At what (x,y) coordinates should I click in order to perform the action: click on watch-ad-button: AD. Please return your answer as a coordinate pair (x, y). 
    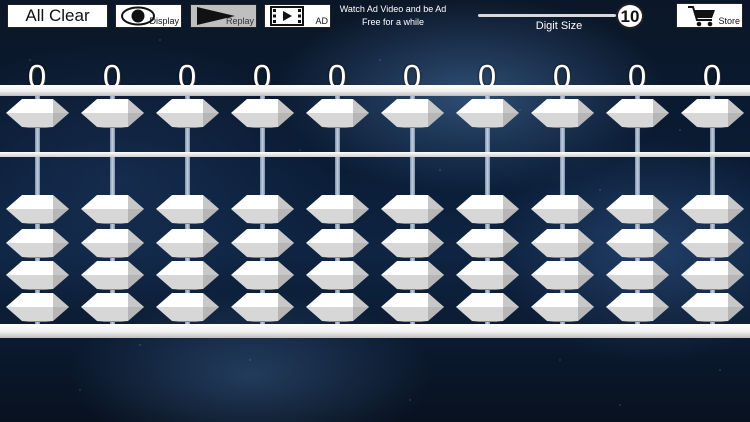
    Looking at the image, I should click on (297, 16).